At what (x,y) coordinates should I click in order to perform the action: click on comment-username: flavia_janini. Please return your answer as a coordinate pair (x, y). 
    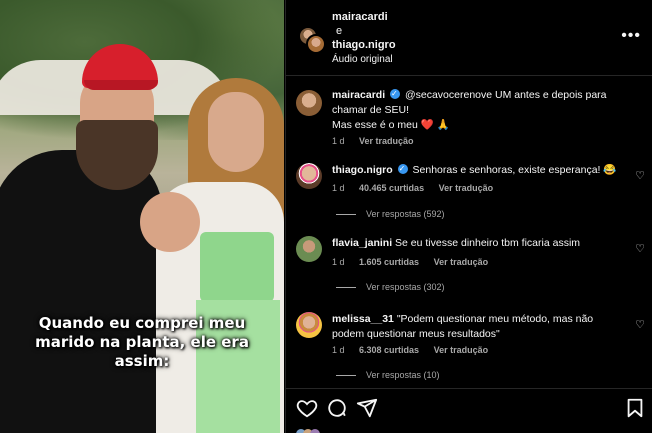
    Looking at the image, I should click on (362, 243).